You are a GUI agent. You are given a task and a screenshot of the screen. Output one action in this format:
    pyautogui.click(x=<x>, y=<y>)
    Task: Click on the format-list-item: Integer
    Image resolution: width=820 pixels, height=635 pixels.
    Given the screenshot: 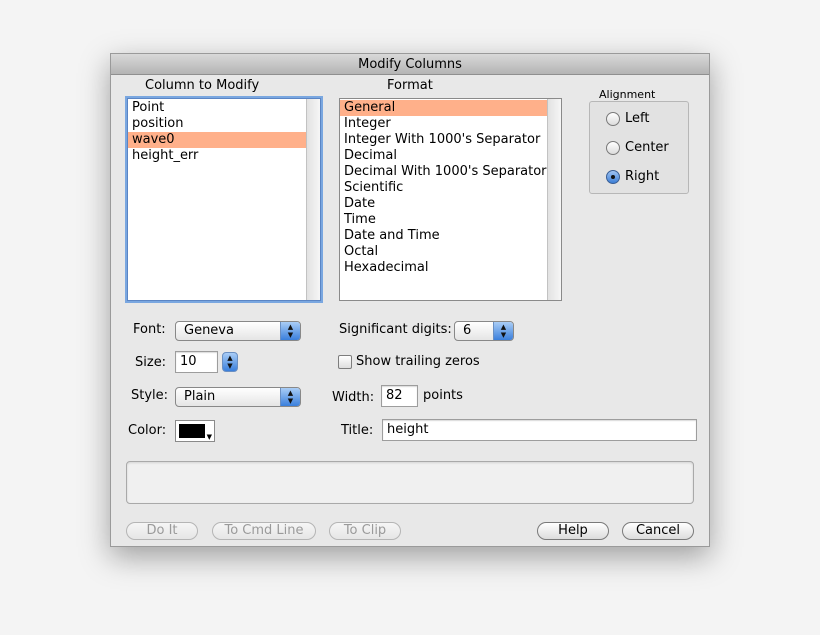 What is the action you would take?
    pyautogui.click(x=443, y=124)
    